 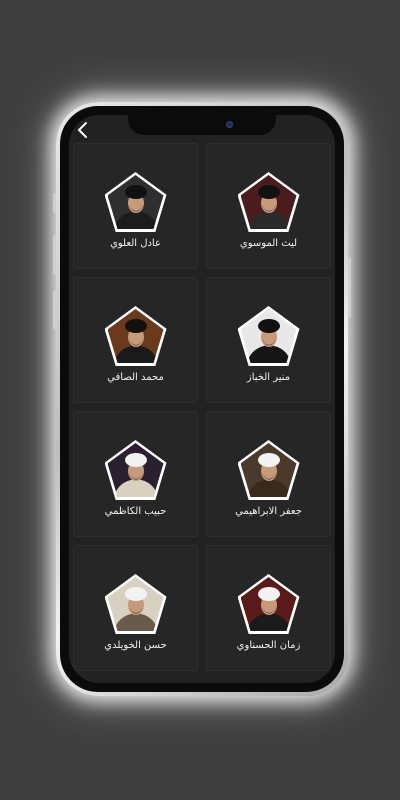 I want to click on back-button, so click(x=84, y=130).